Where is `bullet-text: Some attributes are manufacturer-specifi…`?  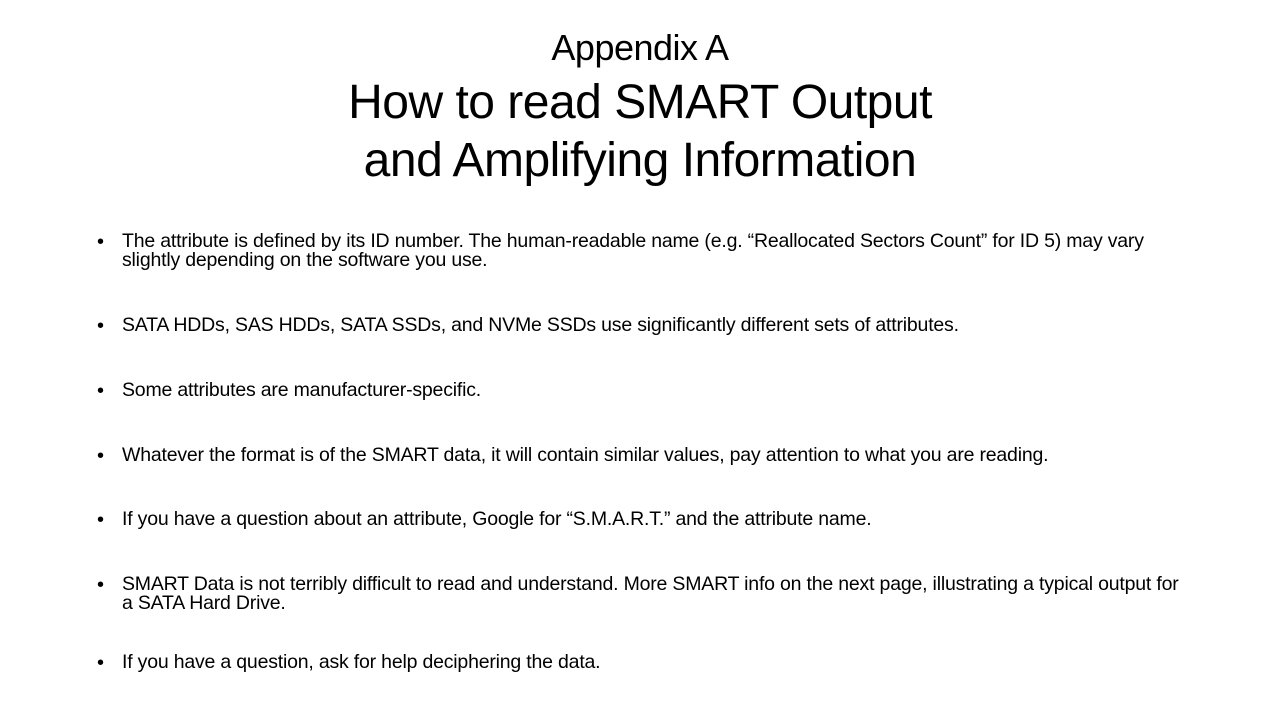
bullet-text: Some attributes are manufacturer-specifi… is located at coordinates (302, 390).